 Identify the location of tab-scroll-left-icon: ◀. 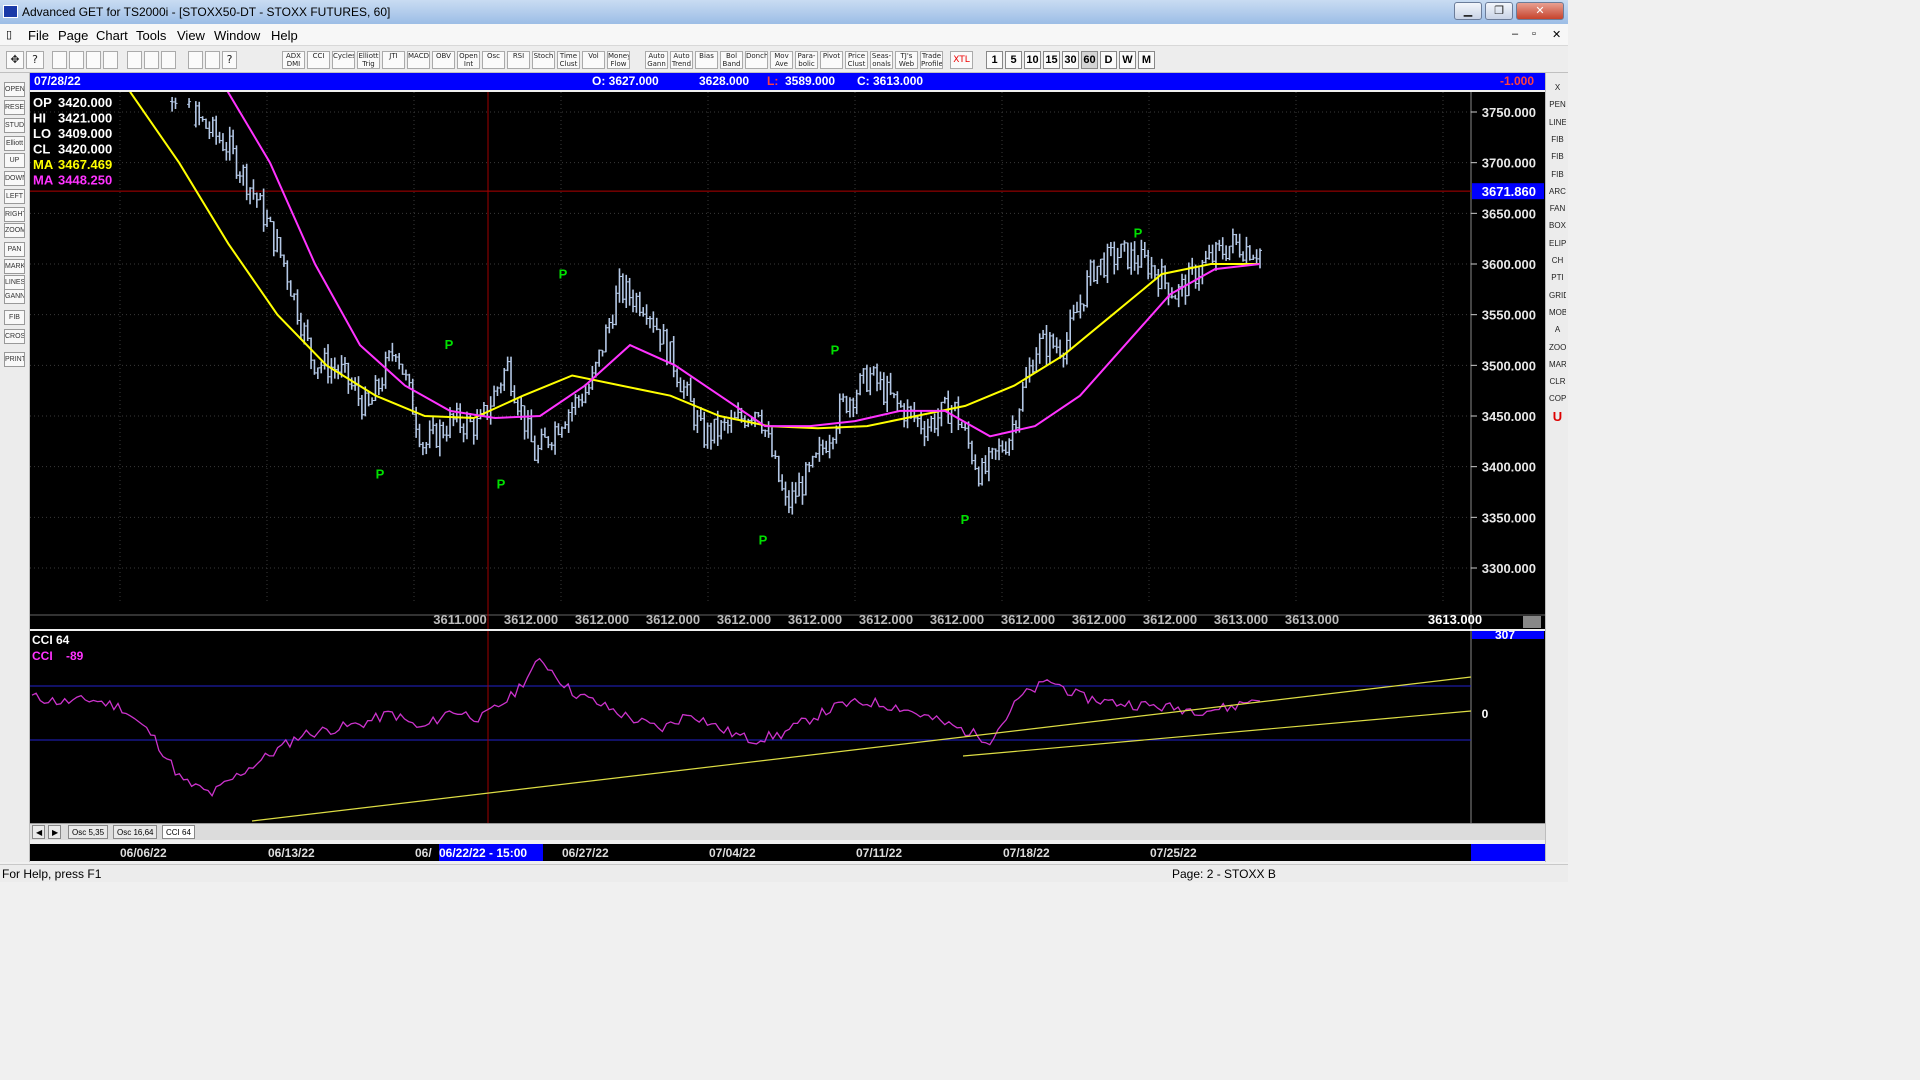
(38, 832).